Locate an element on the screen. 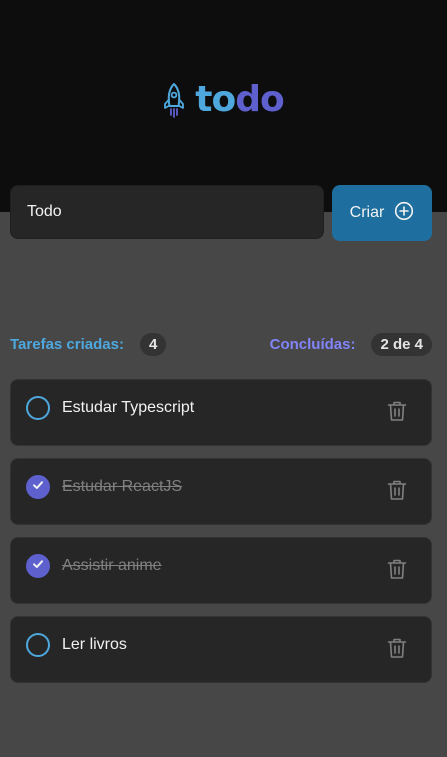  done-info: Concluídas: 2 de 4 is located at coordinates (350, 344).